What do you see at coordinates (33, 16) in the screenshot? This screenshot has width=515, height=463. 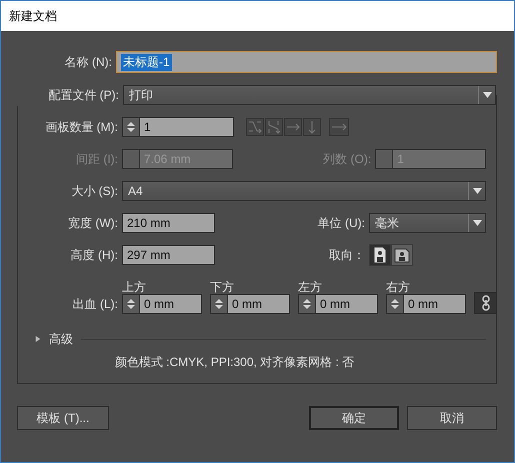 I see `window-title: 新建文档` at bounding box center [33, 16].